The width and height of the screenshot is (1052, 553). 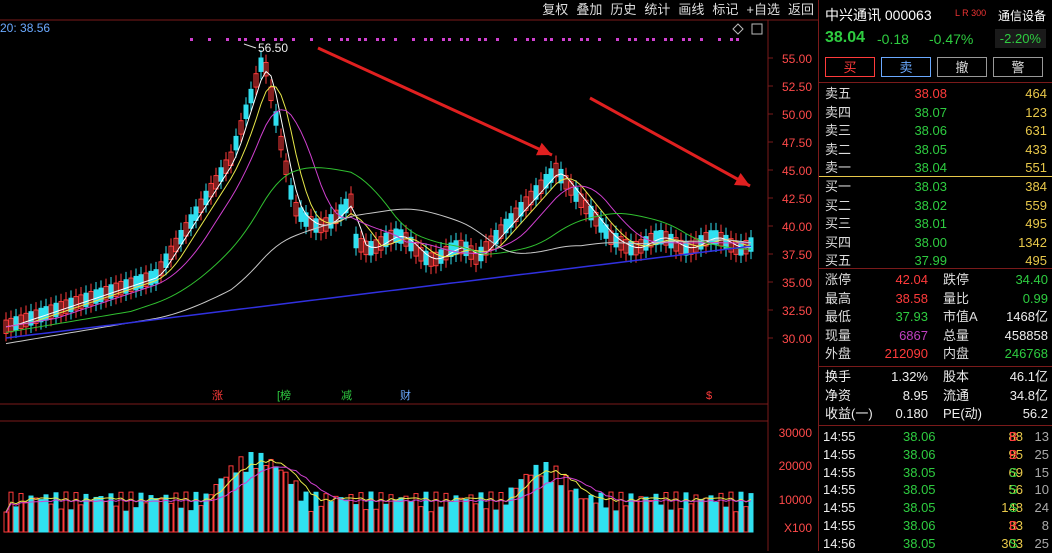 I want to click on peak-label: 56.50, so click(x=273, y=48).